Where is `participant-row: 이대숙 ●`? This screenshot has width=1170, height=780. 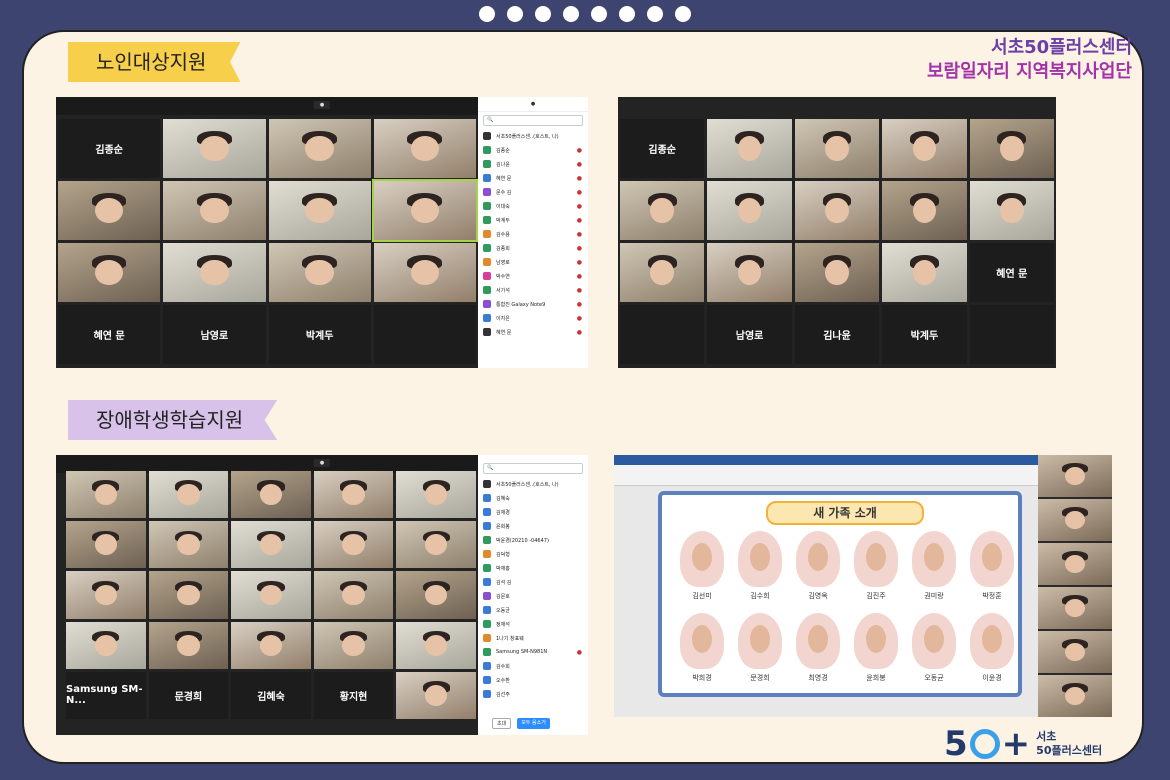
participant-row: 이대숙 ● is located at coordinates (533, 206).